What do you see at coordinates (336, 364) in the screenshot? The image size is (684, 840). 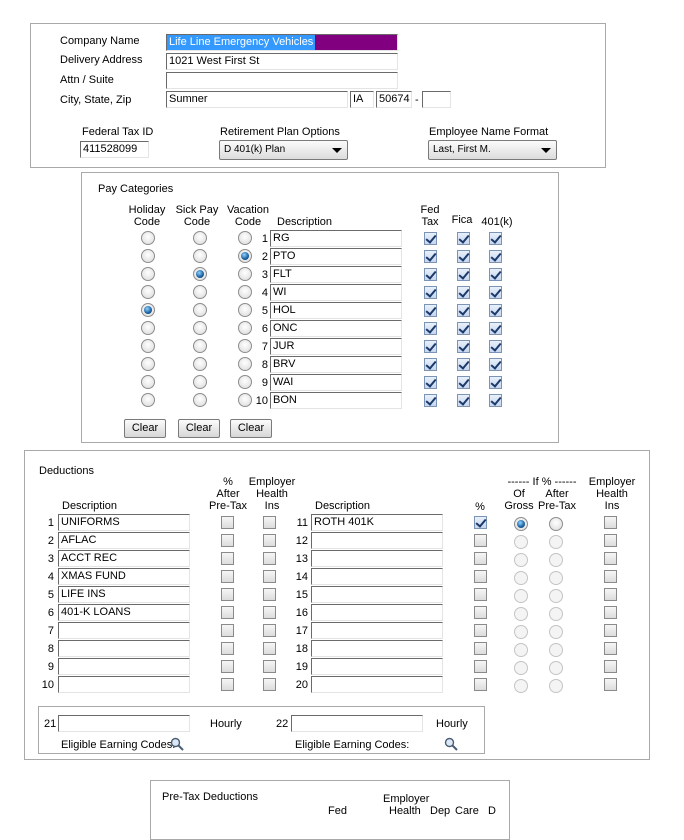 I see `pay-category-description-field: BRV` at bounding box center [336, 364].